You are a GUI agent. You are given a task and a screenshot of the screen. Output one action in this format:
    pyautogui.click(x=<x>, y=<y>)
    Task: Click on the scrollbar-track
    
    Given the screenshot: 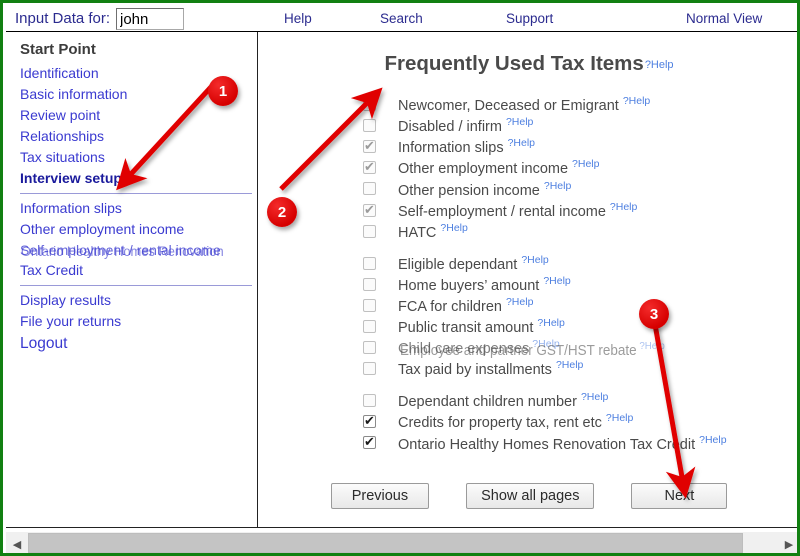 What is the action you would take?
    pyautogui.click(x=403, y=543)
    